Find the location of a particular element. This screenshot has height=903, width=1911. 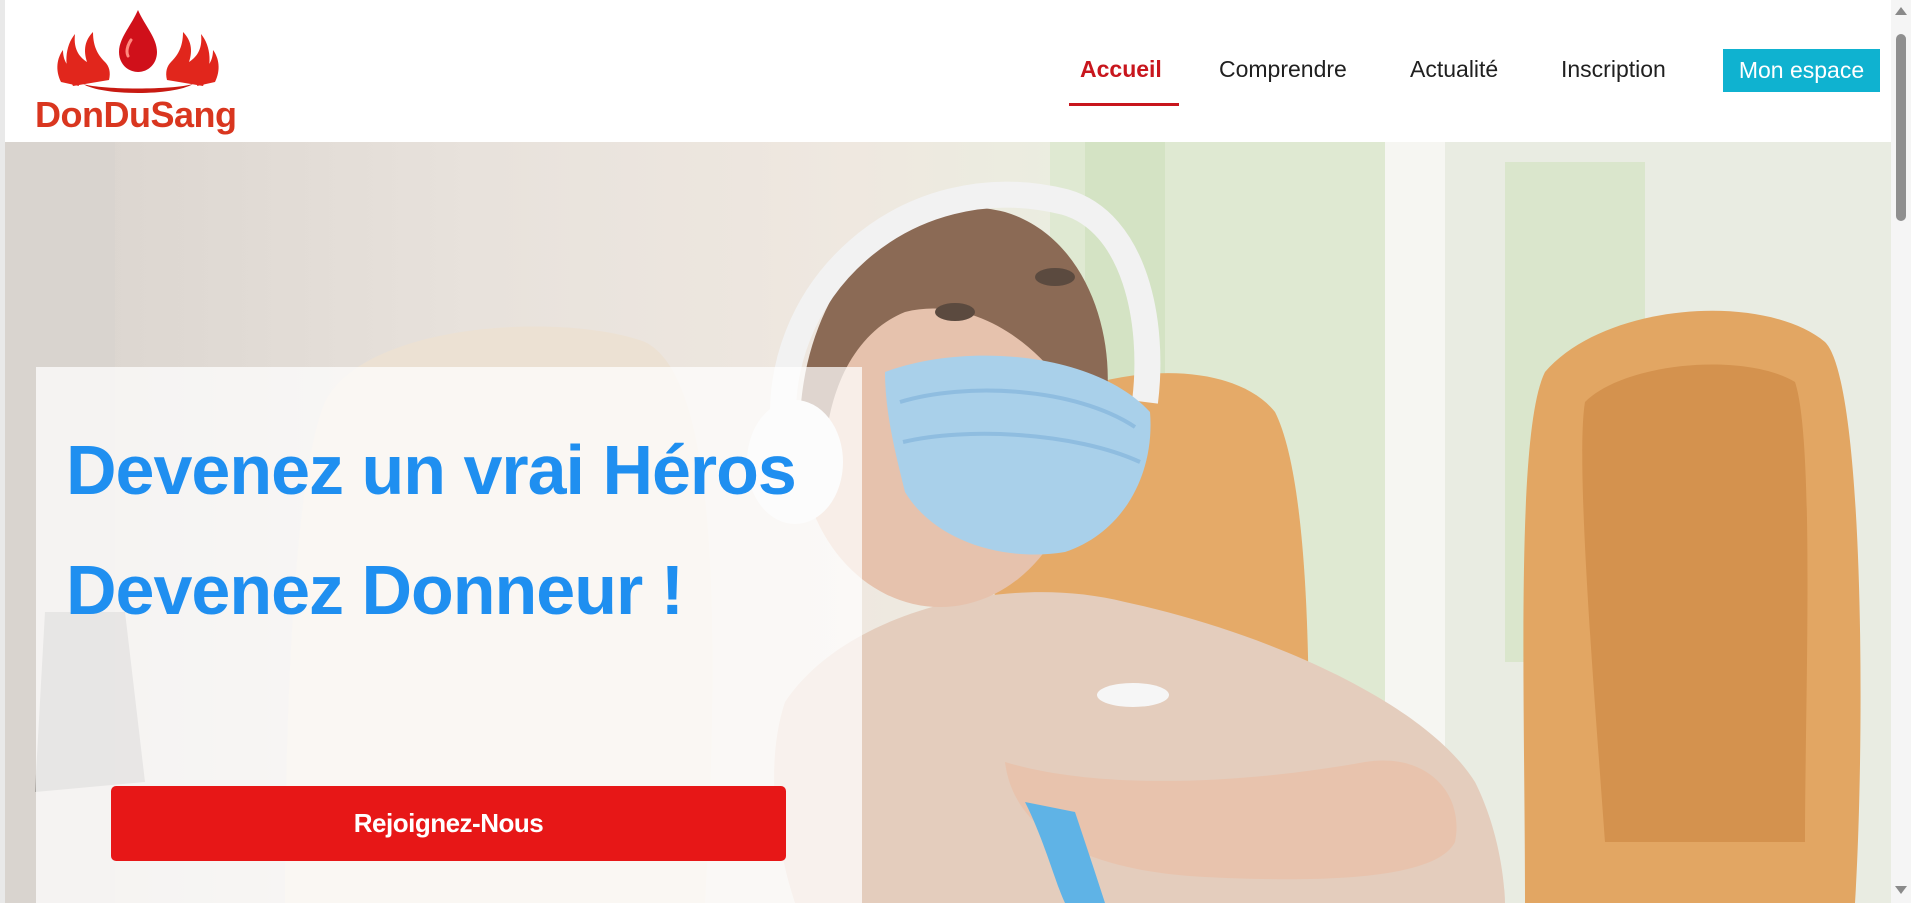

scroll-up-arrow-icon is located at coordinates (1901, 11).